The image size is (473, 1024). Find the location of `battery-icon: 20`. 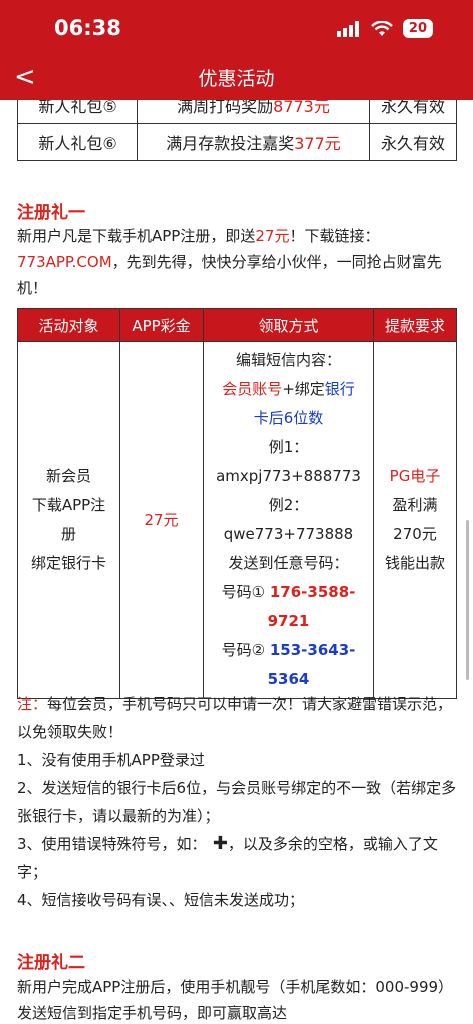

battery-icon: 20 is located at coordinates (417, 28).